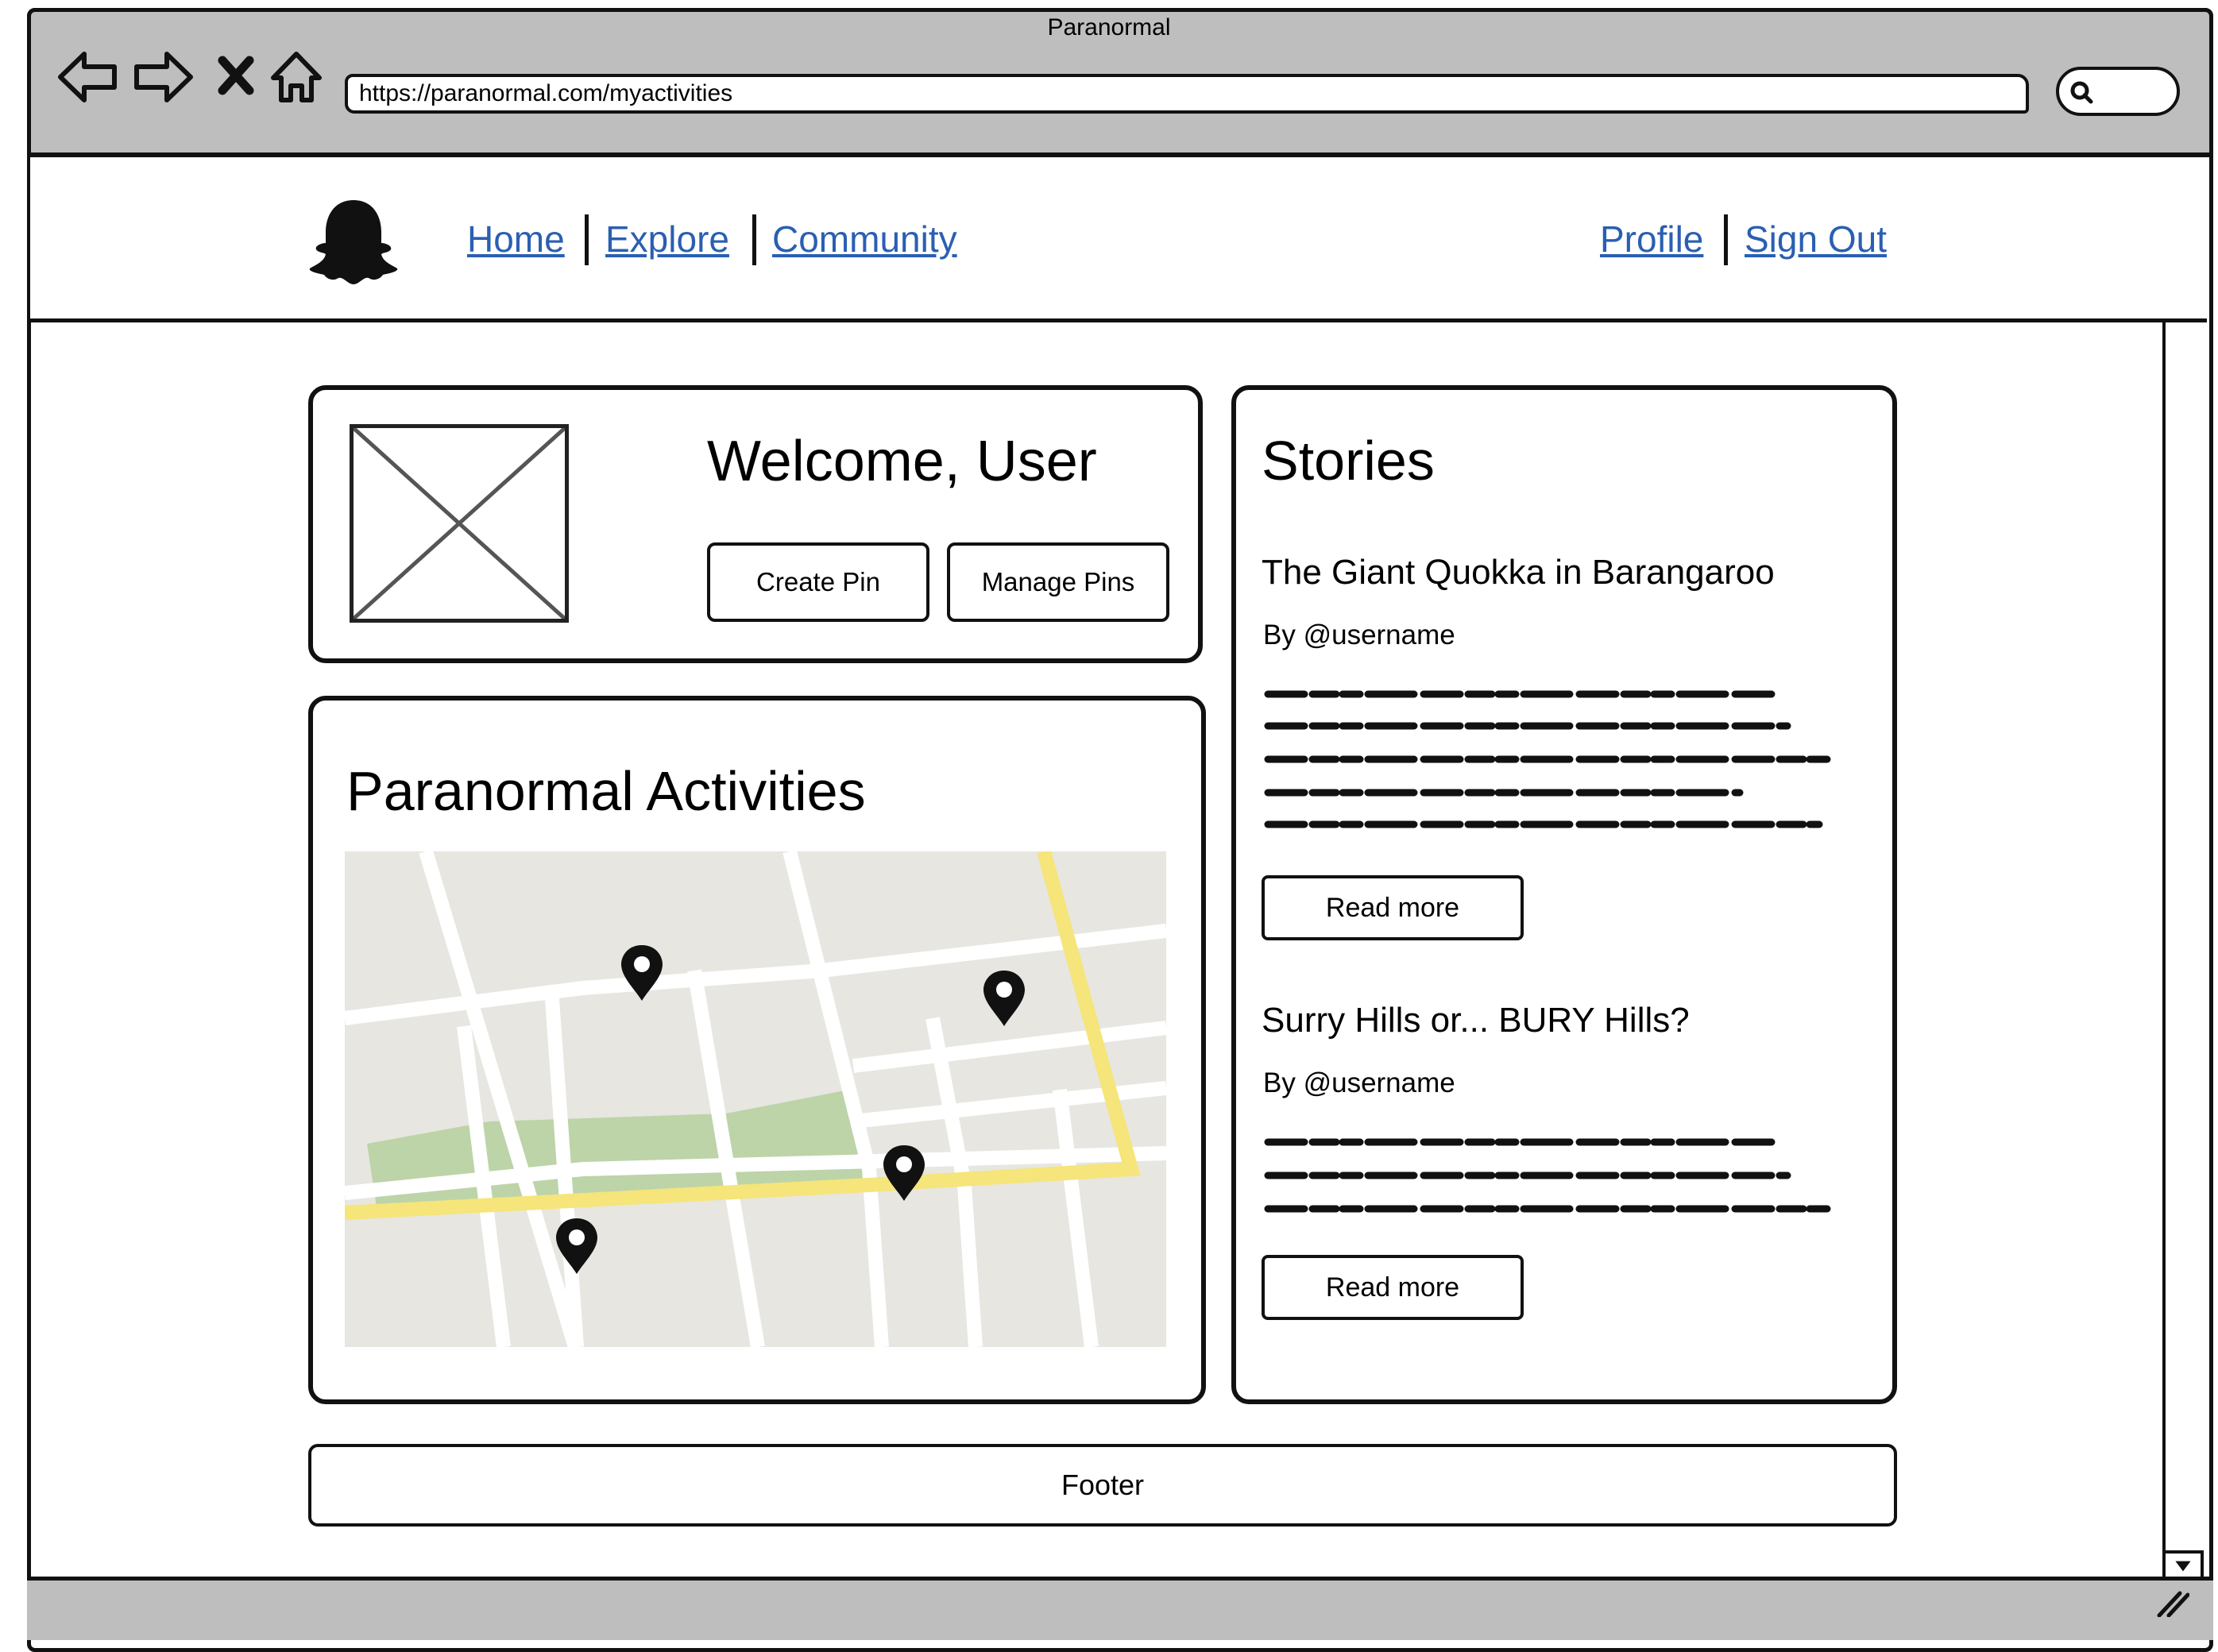 The width and height of the screenshot is (2218, 1652). What do you see at coordinates (667, 239) in the screenshot?
I see `nav-link-explore: Explore` at bounding box center [667, 239].